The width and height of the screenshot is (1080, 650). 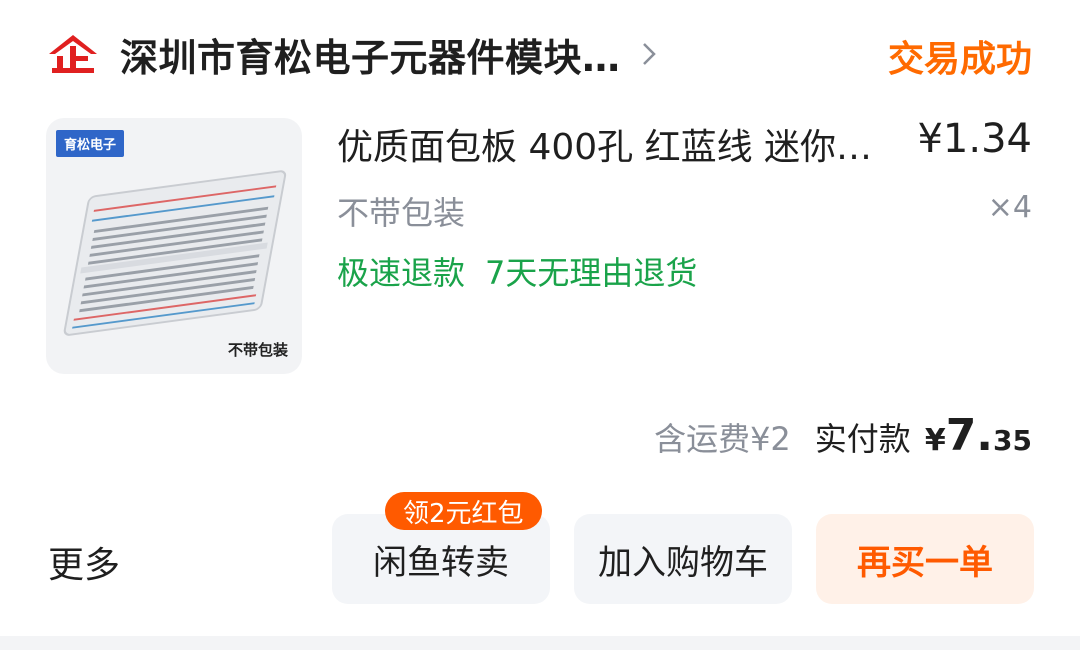 What do you see at coordinates (591, 273) in the screenshot?
I see `tag-7day-return: 7天无理由退货` at bounding box center [591, 273].